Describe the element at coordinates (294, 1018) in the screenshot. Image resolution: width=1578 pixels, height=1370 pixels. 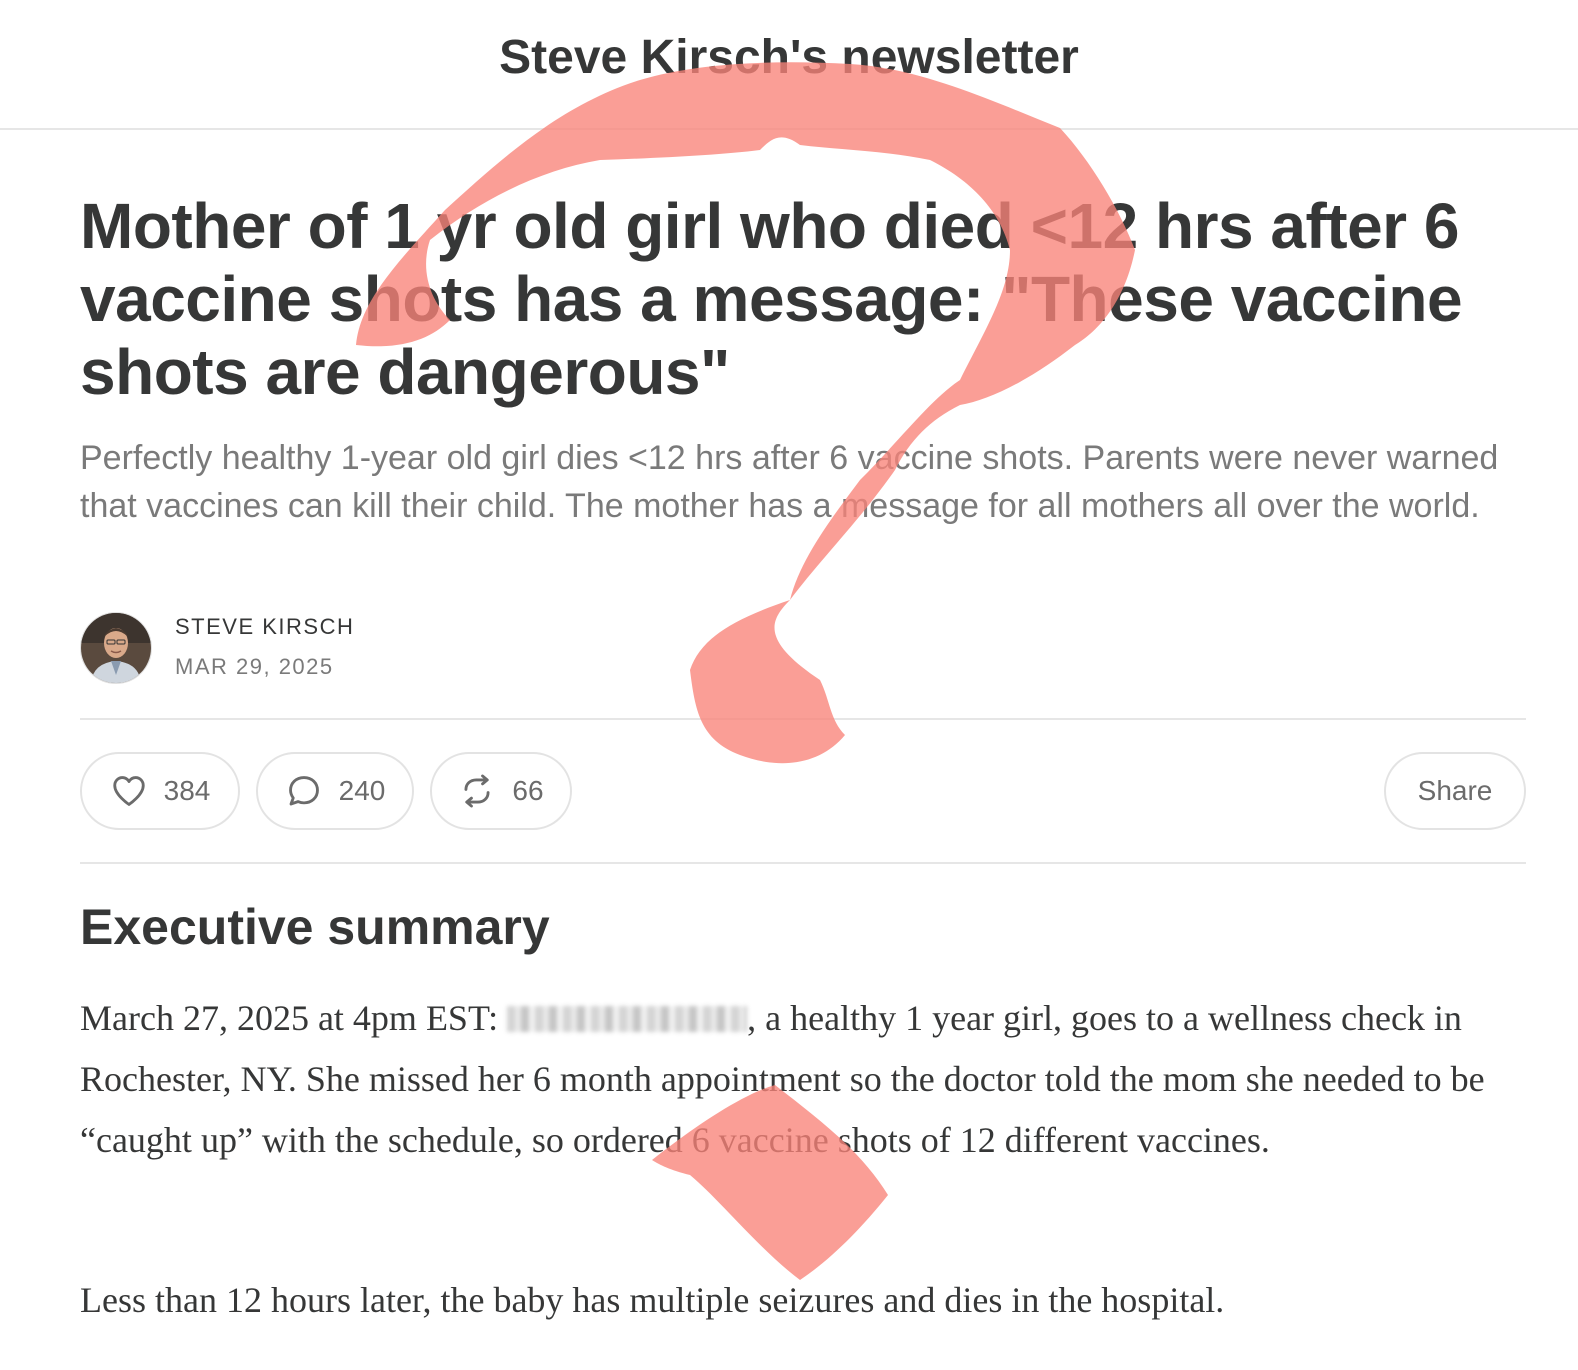
I see `paragraph-text: March 27, 2025 at 4pm EST:` at that location.